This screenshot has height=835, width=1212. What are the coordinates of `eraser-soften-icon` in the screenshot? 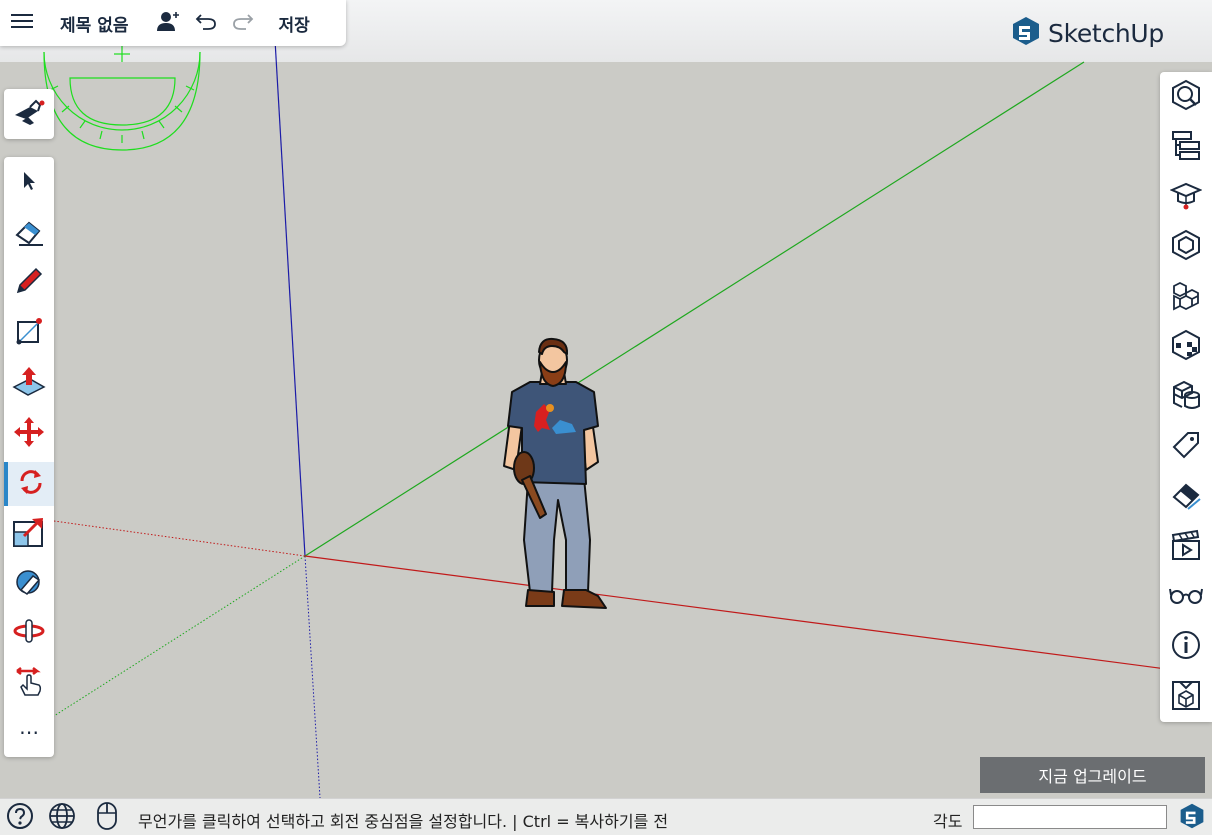 It's located at (1186, 497).